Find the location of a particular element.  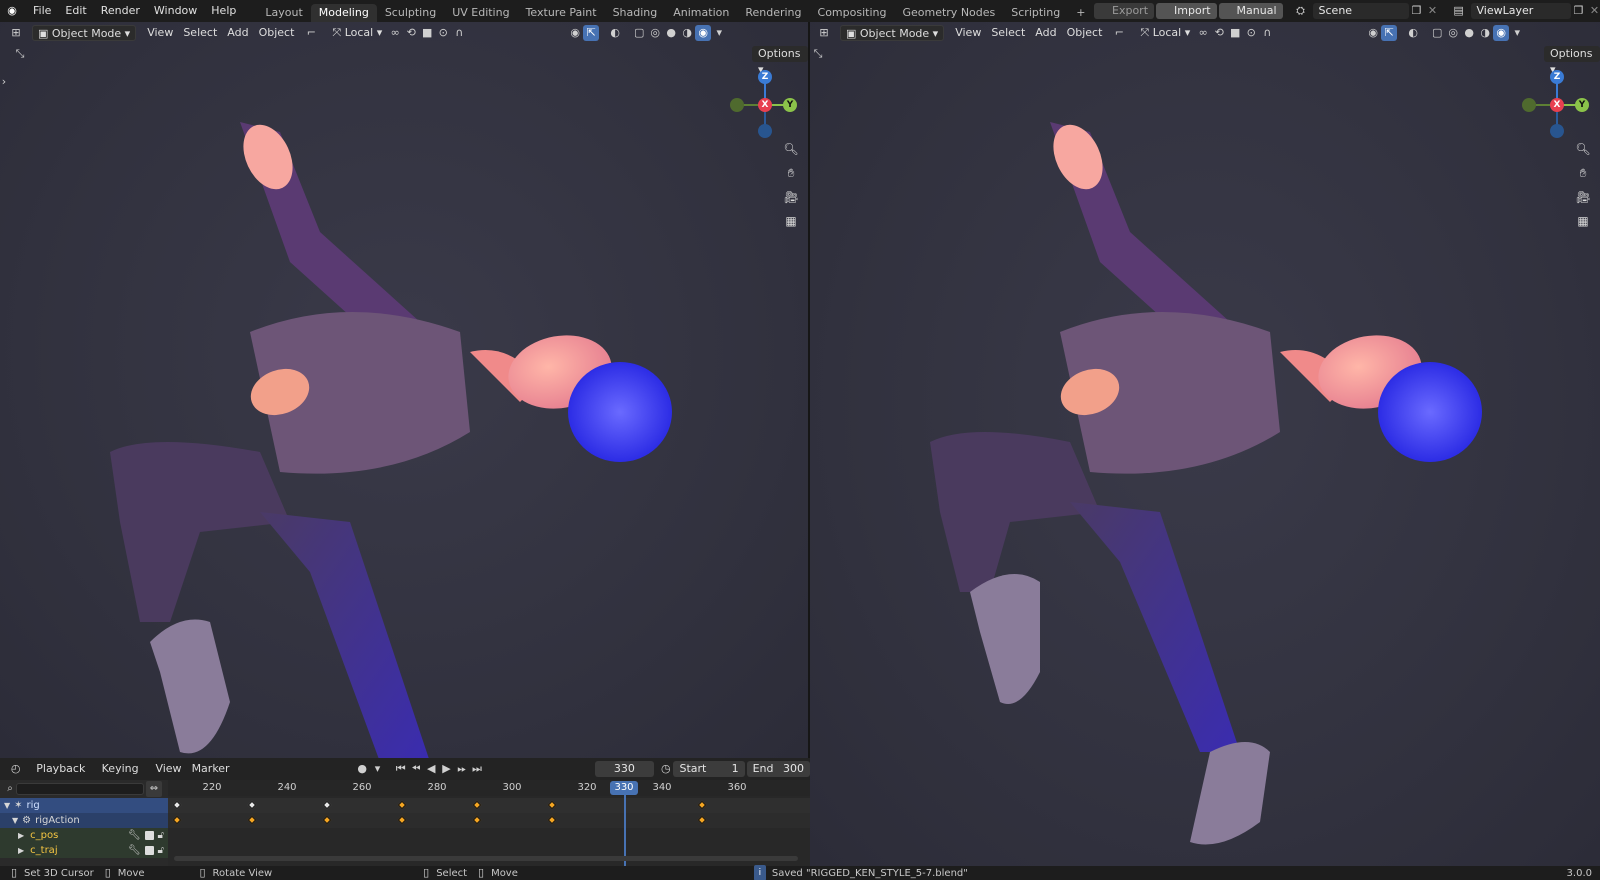

lock-icon-2: 🔓︎ is located at coordinates (161, 850).